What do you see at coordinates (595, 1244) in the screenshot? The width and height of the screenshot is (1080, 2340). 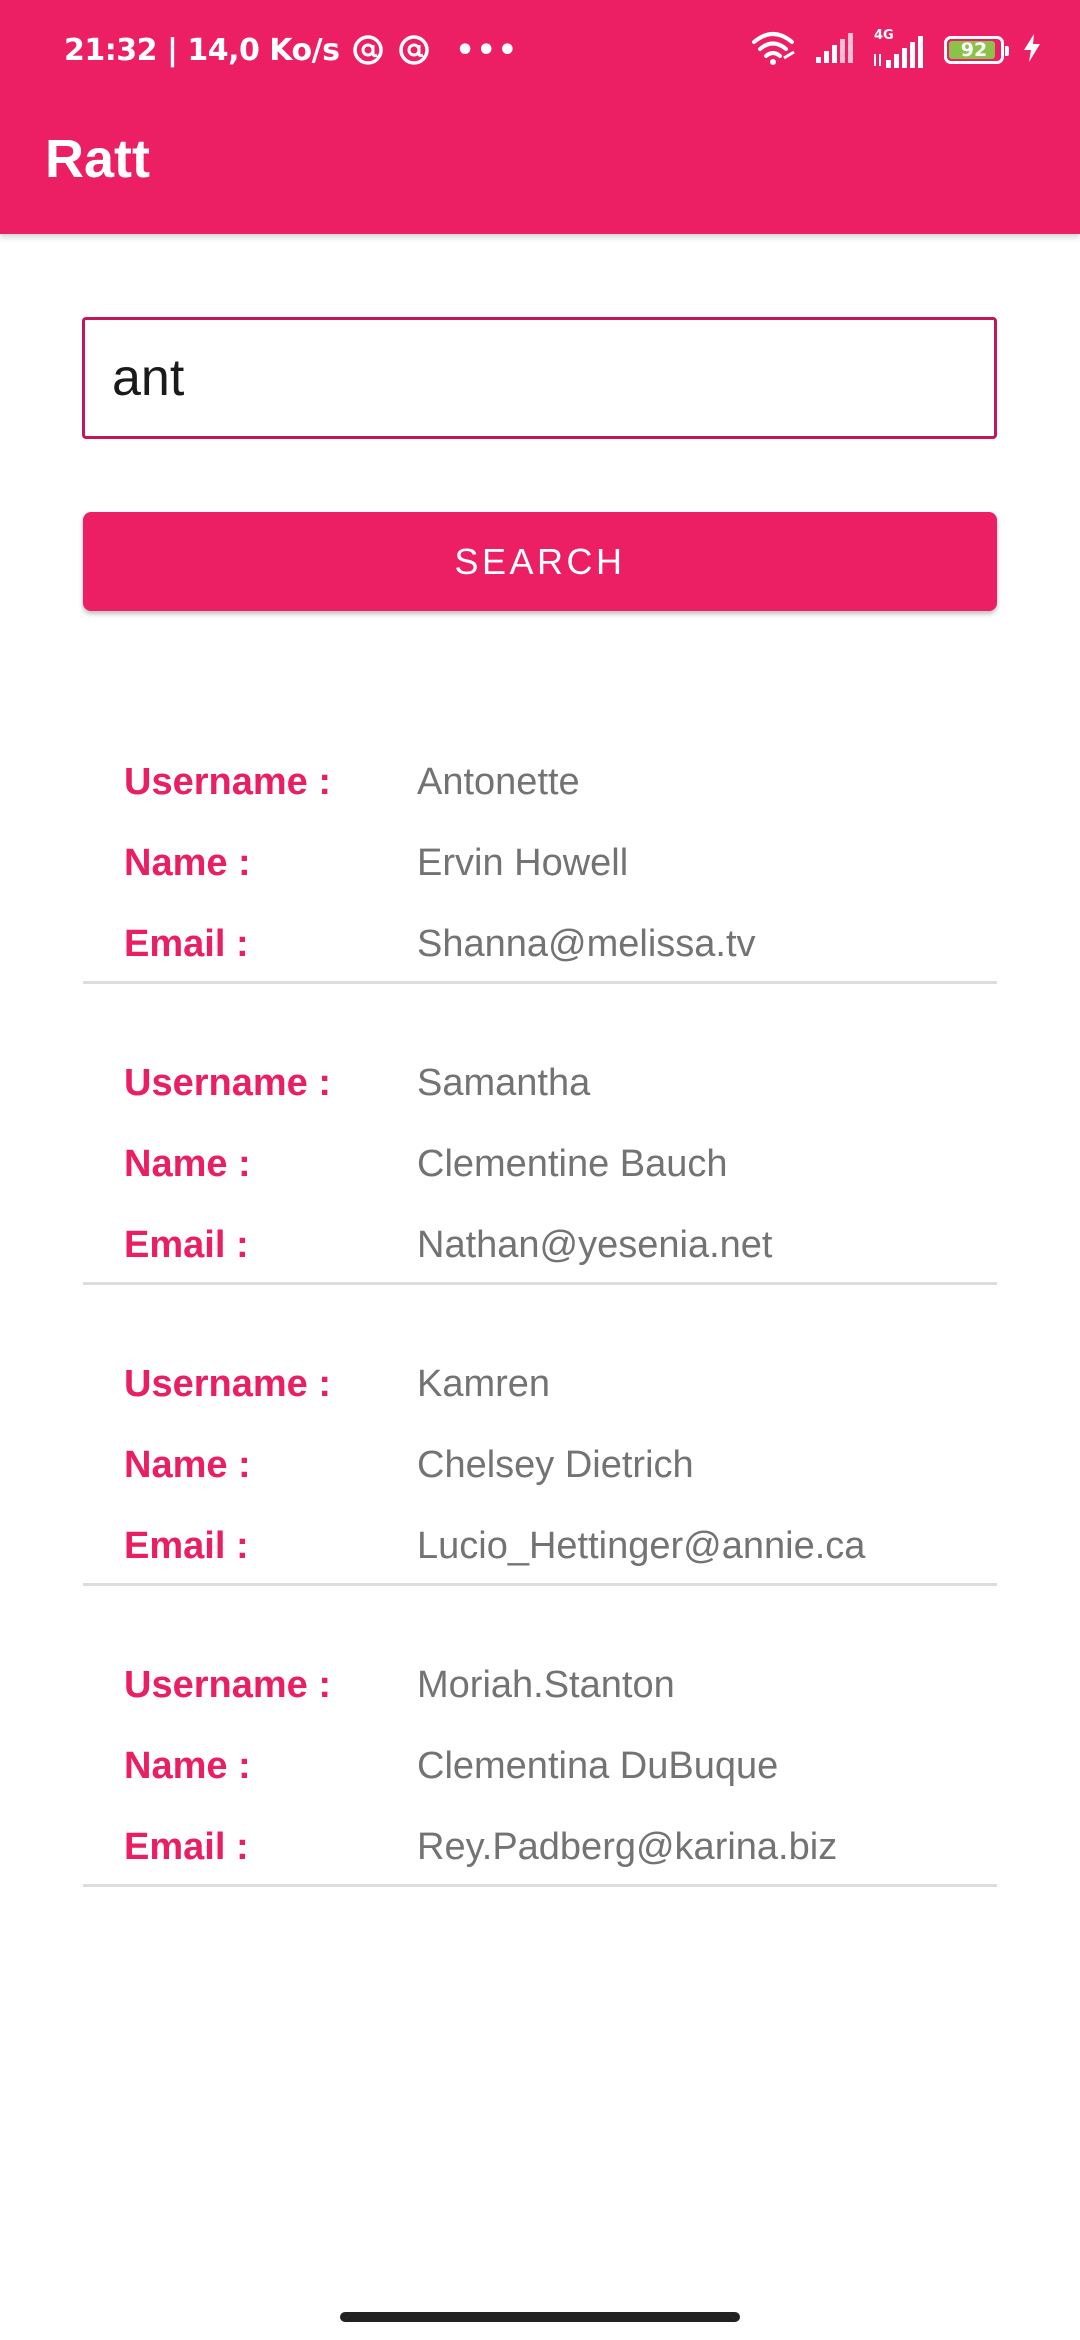 I see `email-value: Nathan@yesenia.net` at bounding box center [595, 1244].